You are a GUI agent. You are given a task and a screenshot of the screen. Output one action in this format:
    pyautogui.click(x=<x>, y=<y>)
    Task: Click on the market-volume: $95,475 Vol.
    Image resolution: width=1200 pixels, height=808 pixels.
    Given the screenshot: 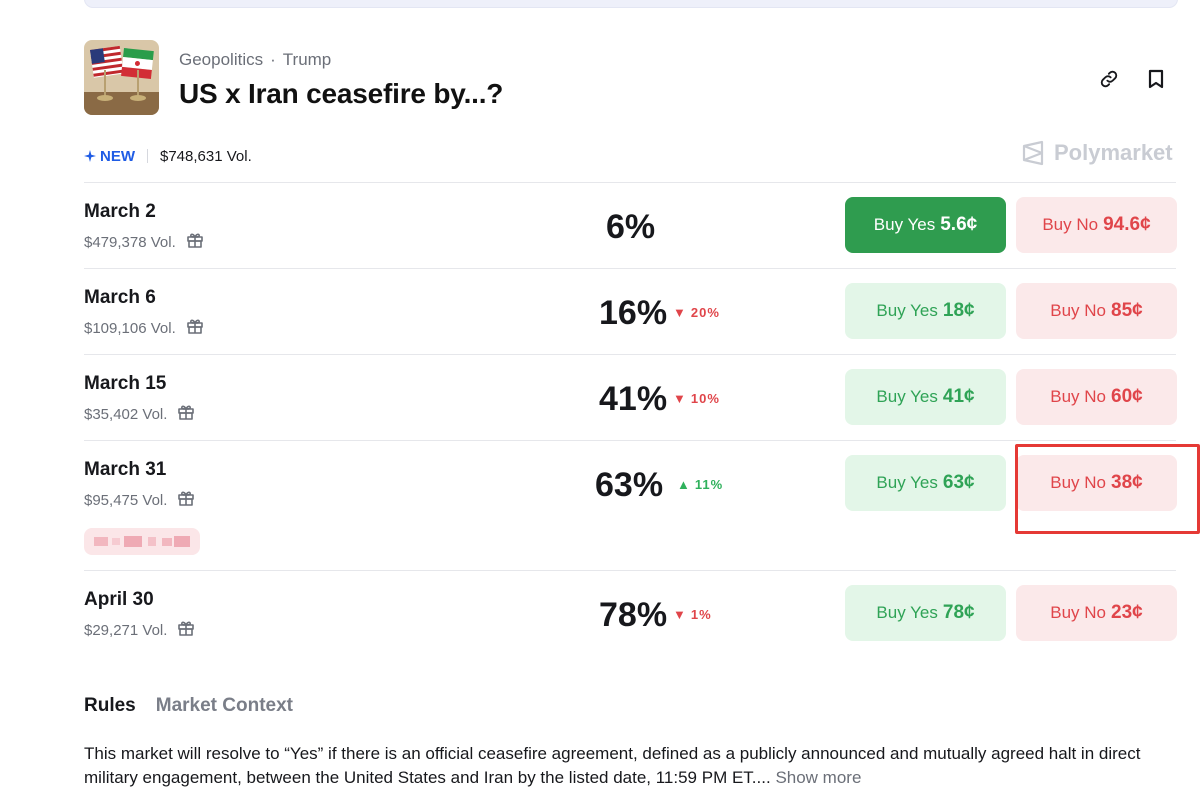 What is the action you would take?
    pyautogui.click(x=139, y=500)
    